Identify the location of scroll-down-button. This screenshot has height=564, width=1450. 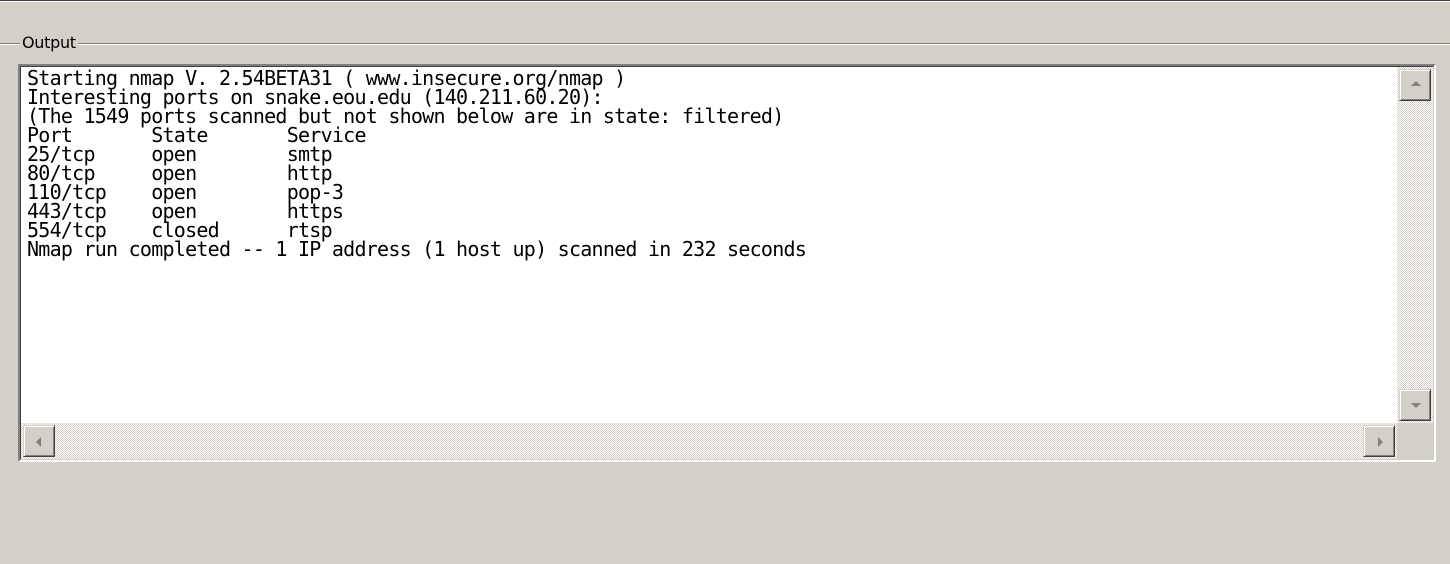
(1415, 405).